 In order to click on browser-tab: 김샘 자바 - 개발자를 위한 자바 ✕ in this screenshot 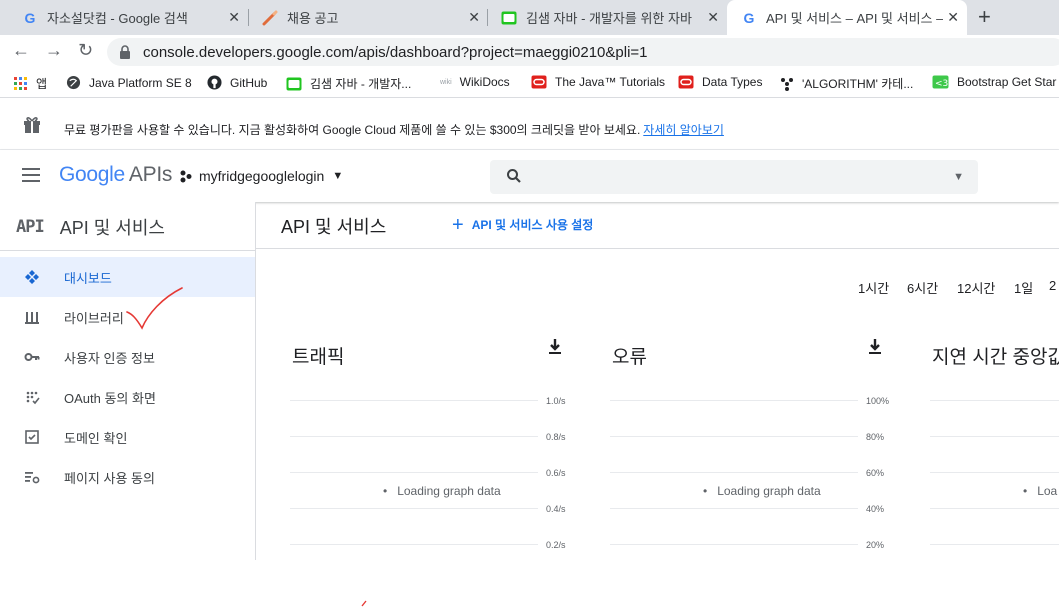, I will do `click(607, 17)`.